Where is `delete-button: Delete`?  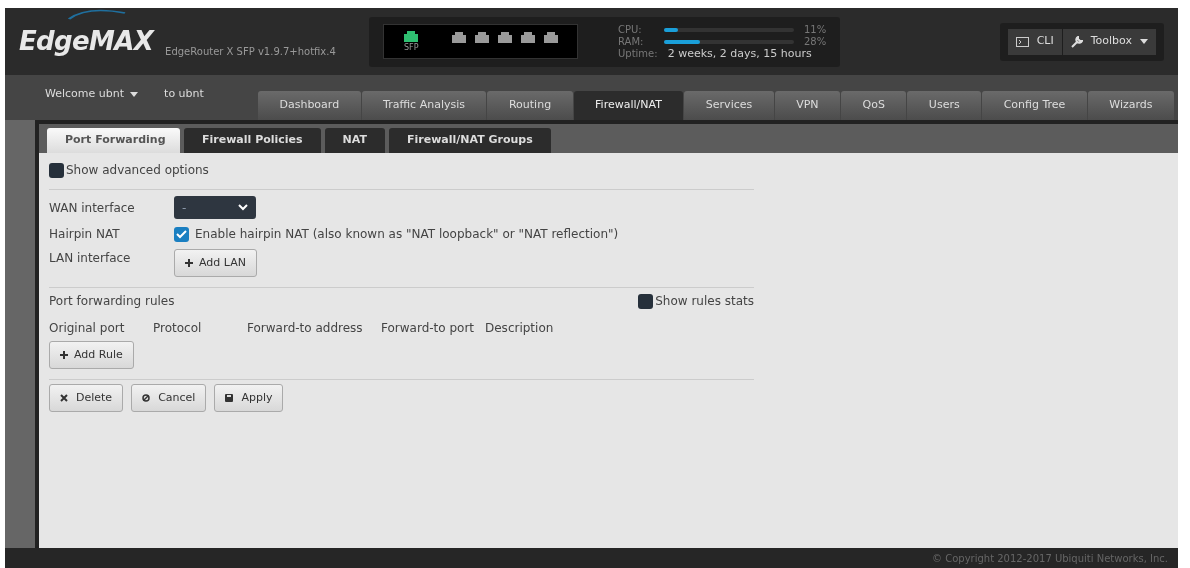 delete-button: Delete is located at coordinates (86, 398).